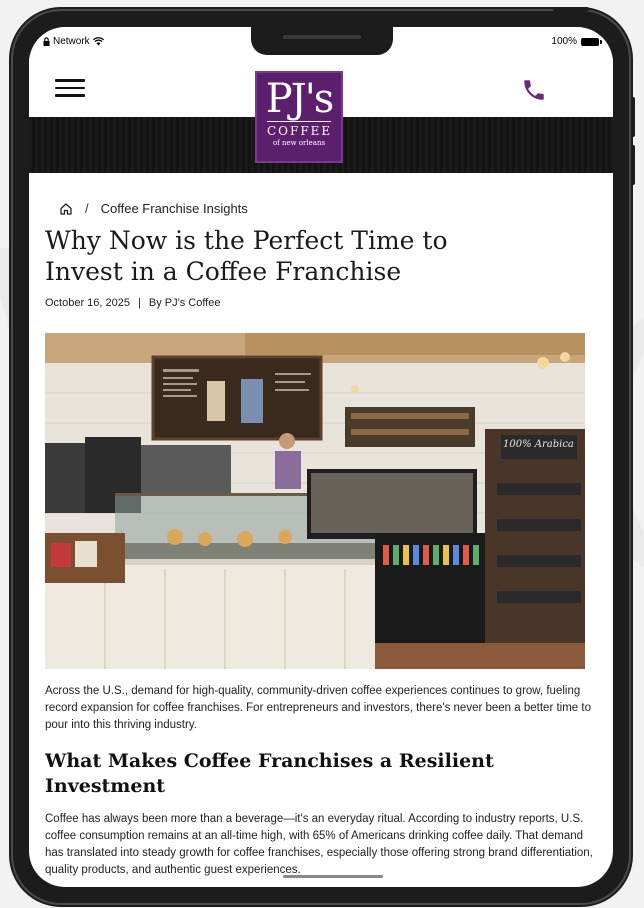 This screenshot has width=644, height=908. I want to click on article-date: October 16, 2025, so click(88, 303).